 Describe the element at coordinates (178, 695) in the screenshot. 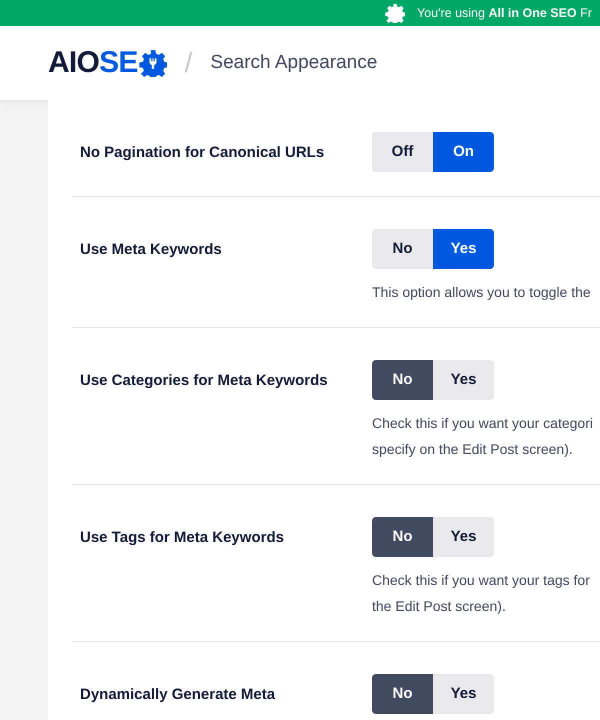

I see `setting-label: Dynamically Generate Meta` at that location.